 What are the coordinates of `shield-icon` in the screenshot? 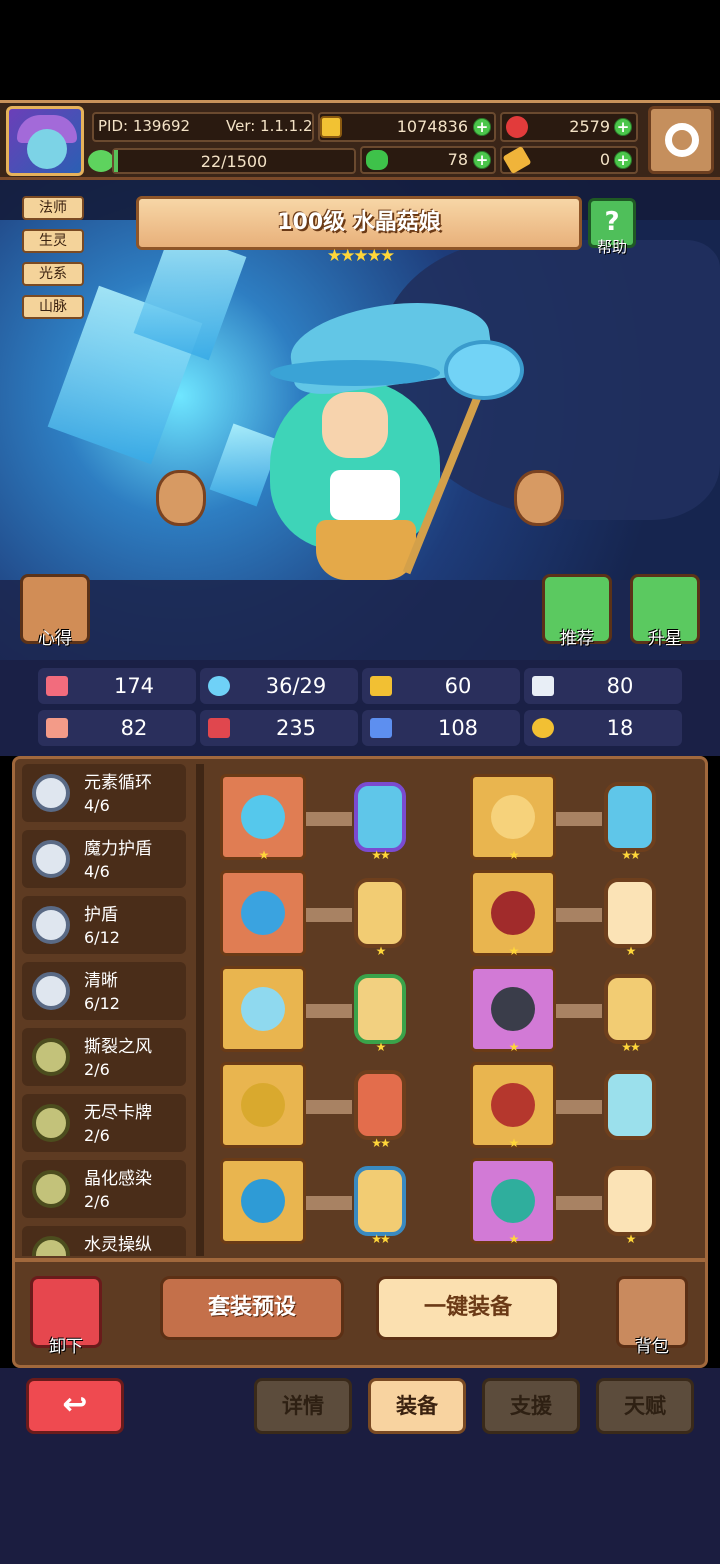 It's located at (381, 686).